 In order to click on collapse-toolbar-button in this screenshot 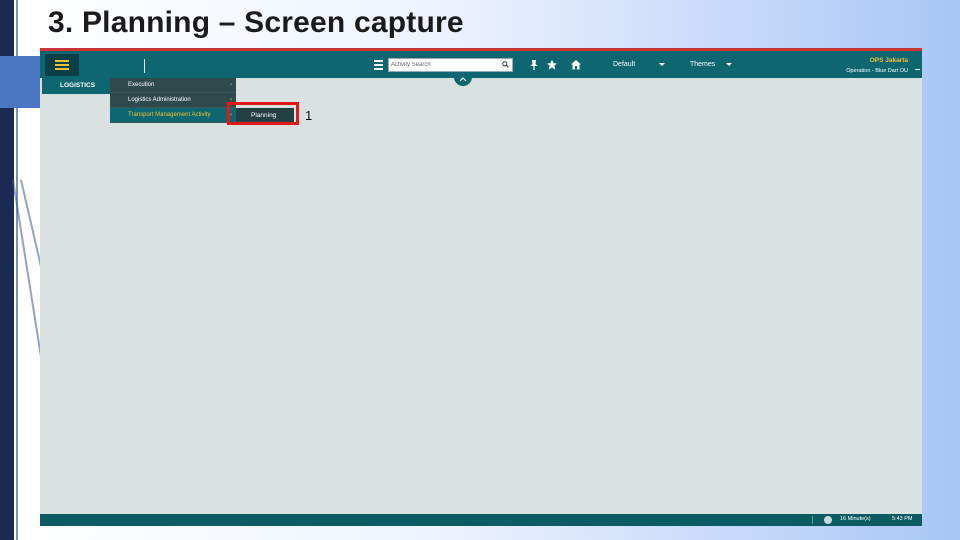, I will do `click(463, 80)`.